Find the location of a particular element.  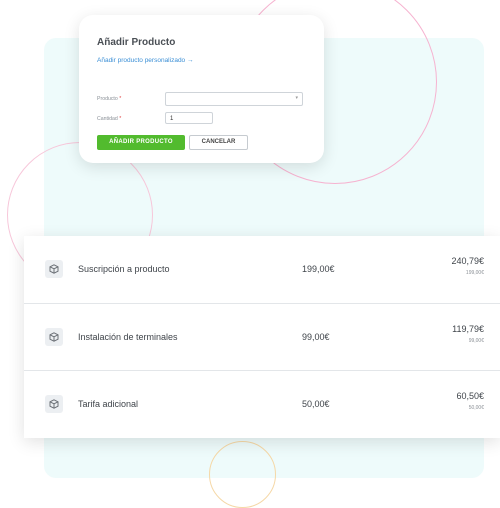

product-name: Tarifa adicional is located at coordinates (108, 404).